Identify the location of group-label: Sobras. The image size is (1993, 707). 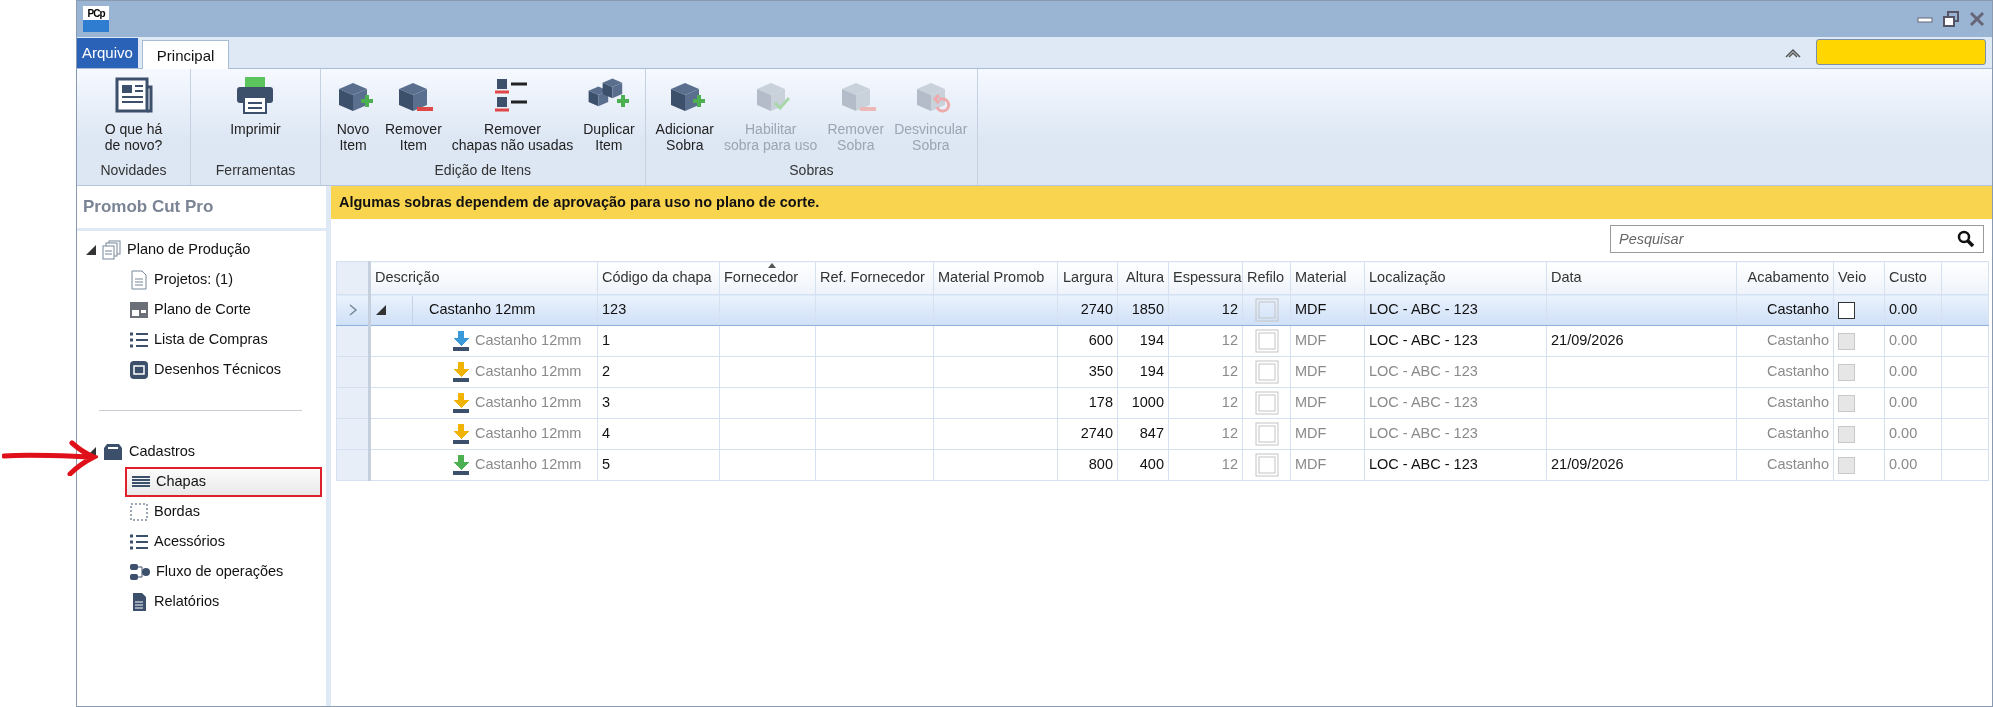
(811, 170).